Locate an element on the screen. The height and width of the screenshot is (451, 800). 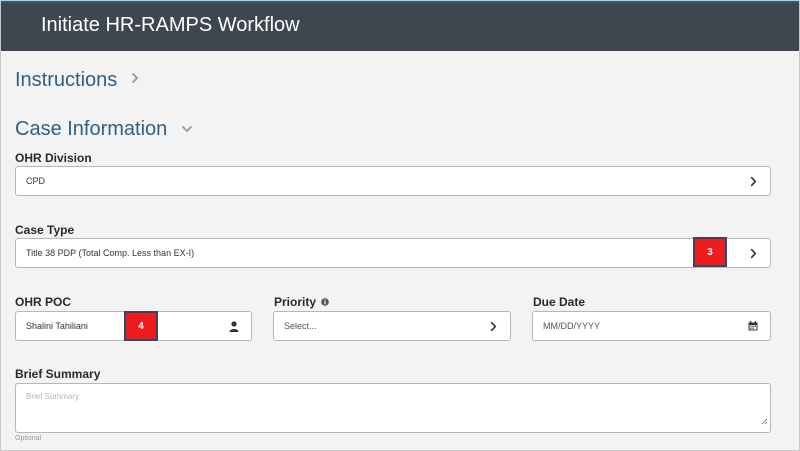
instructions-label: Instructions is located at coordinates (66, 80).